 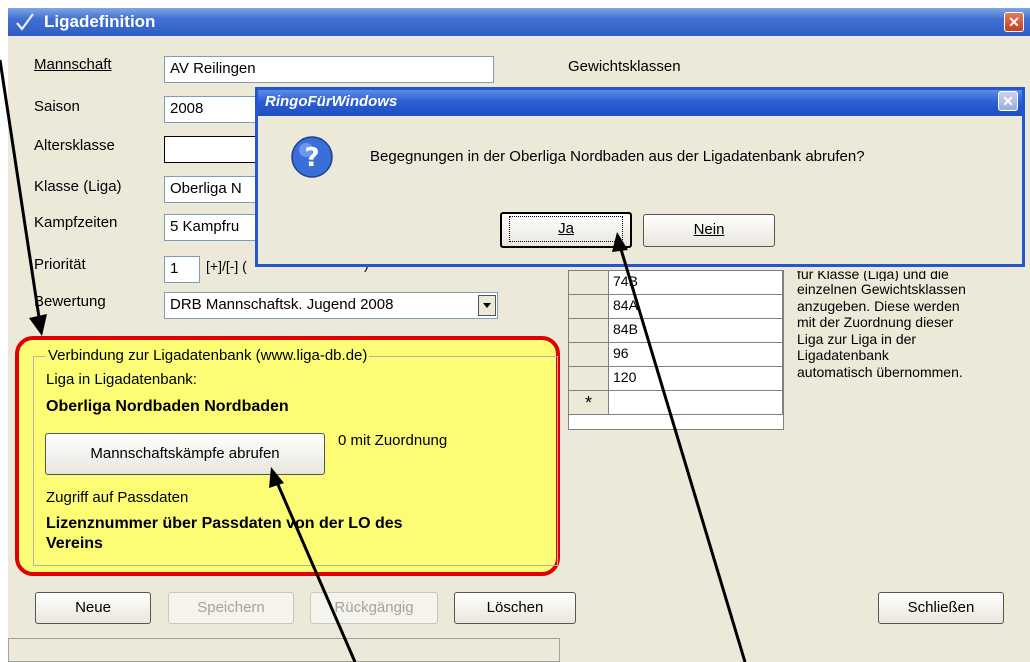 What do you see at coordinates (696, 307) in the screenshot?
I see `grid-cell: 84A` at bounding box center [696, 307].